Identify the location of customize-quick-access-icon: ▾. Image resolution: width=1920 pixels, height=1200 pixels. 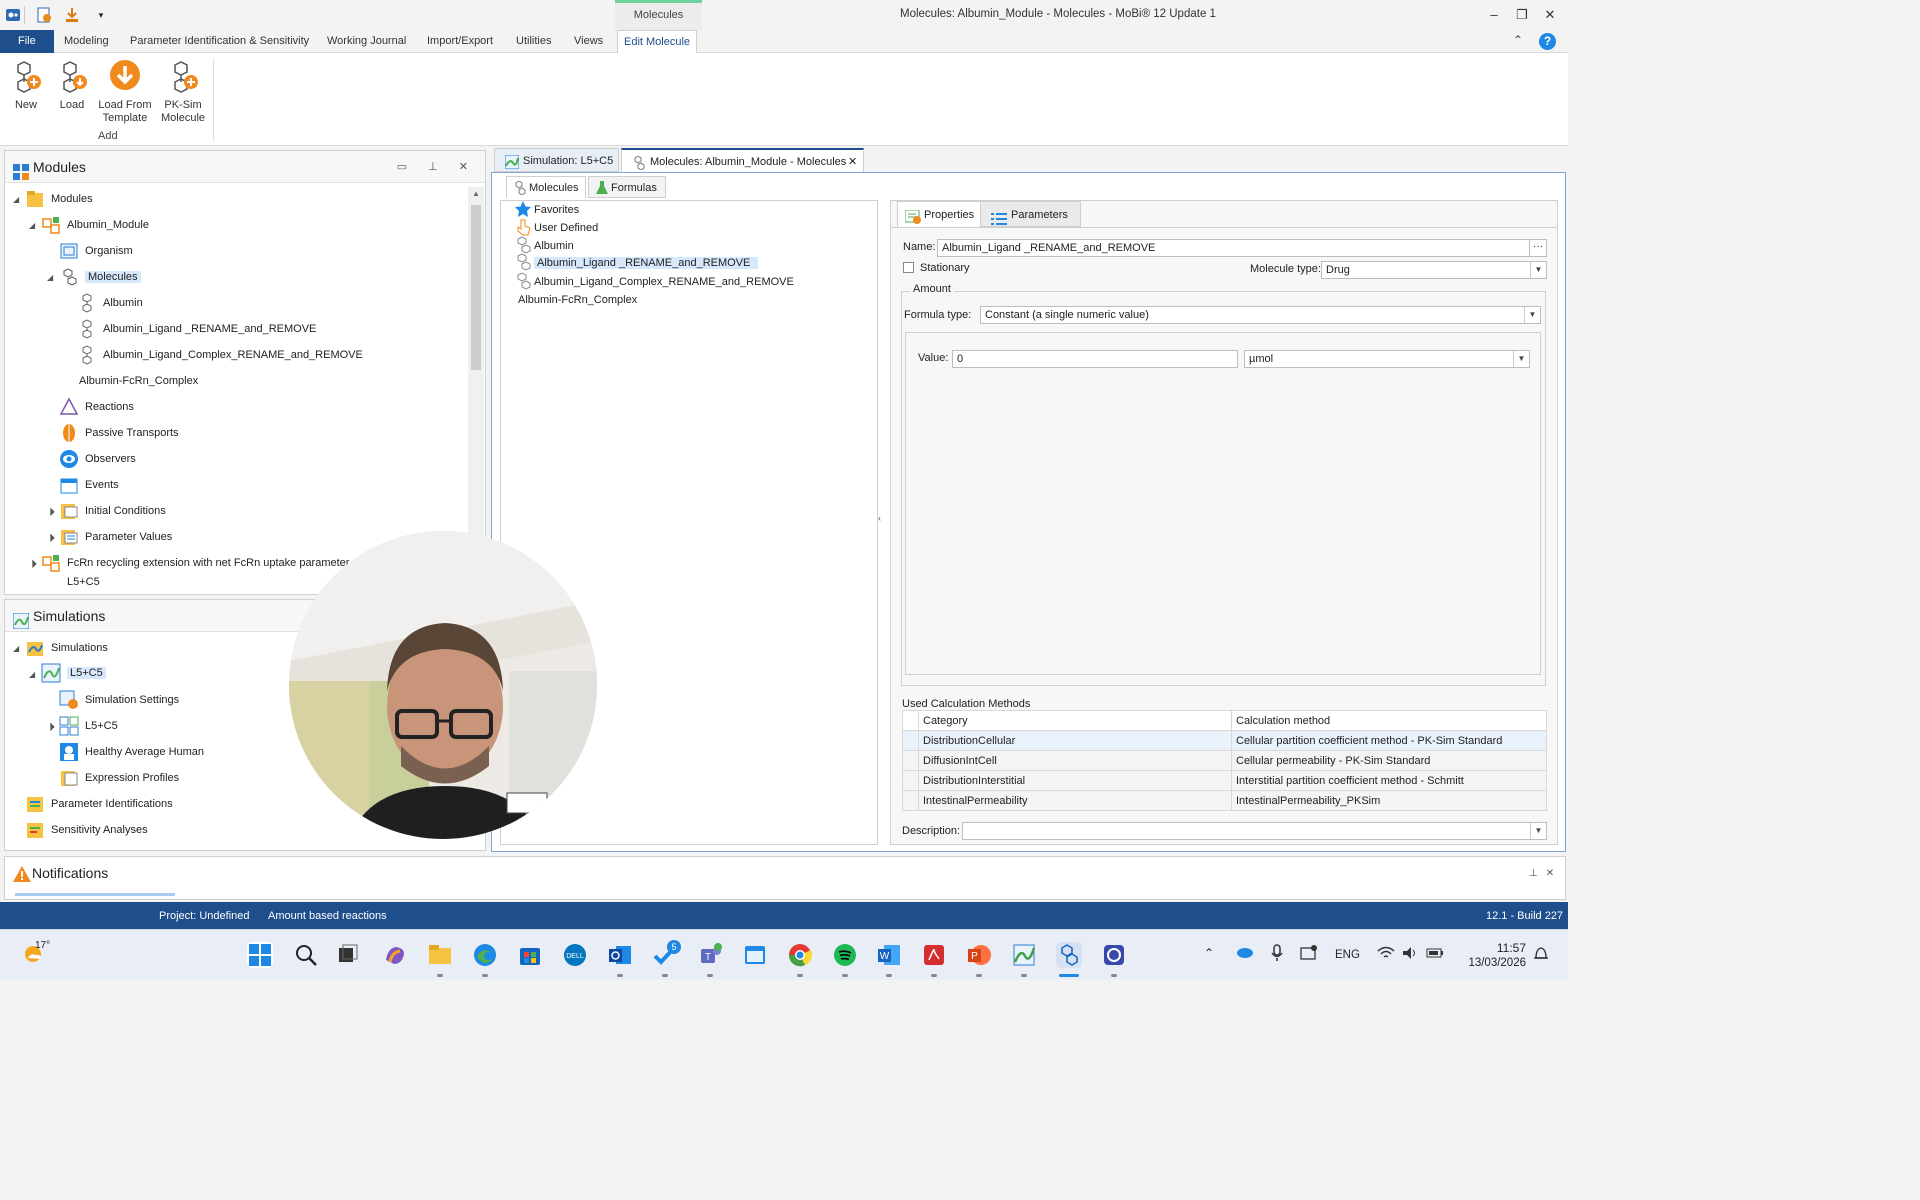
(101, 15).